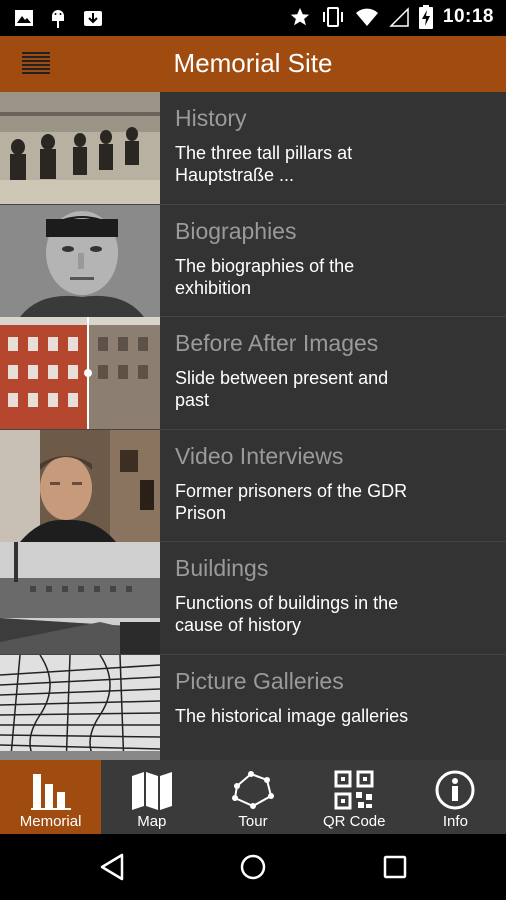  What do you see at coordinates (399, 17) in the screenshot?
I see `signal-icon` at bounding box center [399, 17].